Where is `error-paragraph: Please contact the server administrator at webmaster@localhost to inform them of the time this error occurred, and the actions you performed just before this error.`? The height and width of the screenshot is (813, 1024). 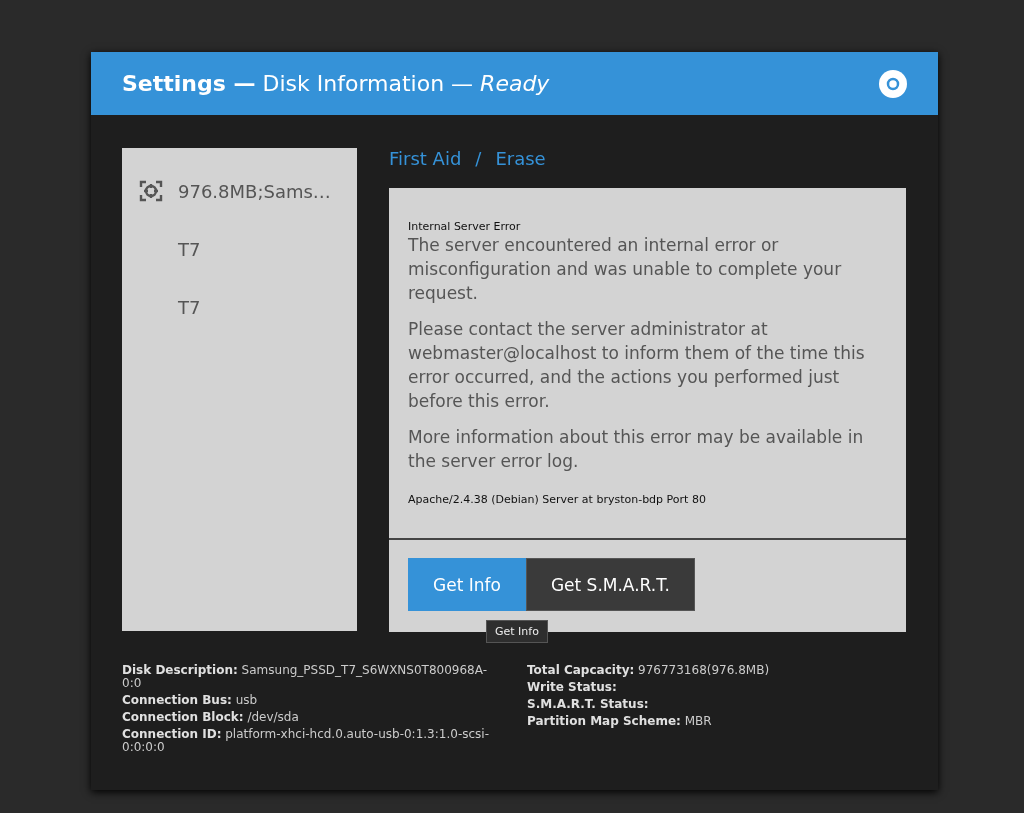
error-paragraph: Please contact the server administrator at webmaster@localhost to inform them of the time this error occurred, and the actions you performed just before this error. is located at coordinates (637, 365).